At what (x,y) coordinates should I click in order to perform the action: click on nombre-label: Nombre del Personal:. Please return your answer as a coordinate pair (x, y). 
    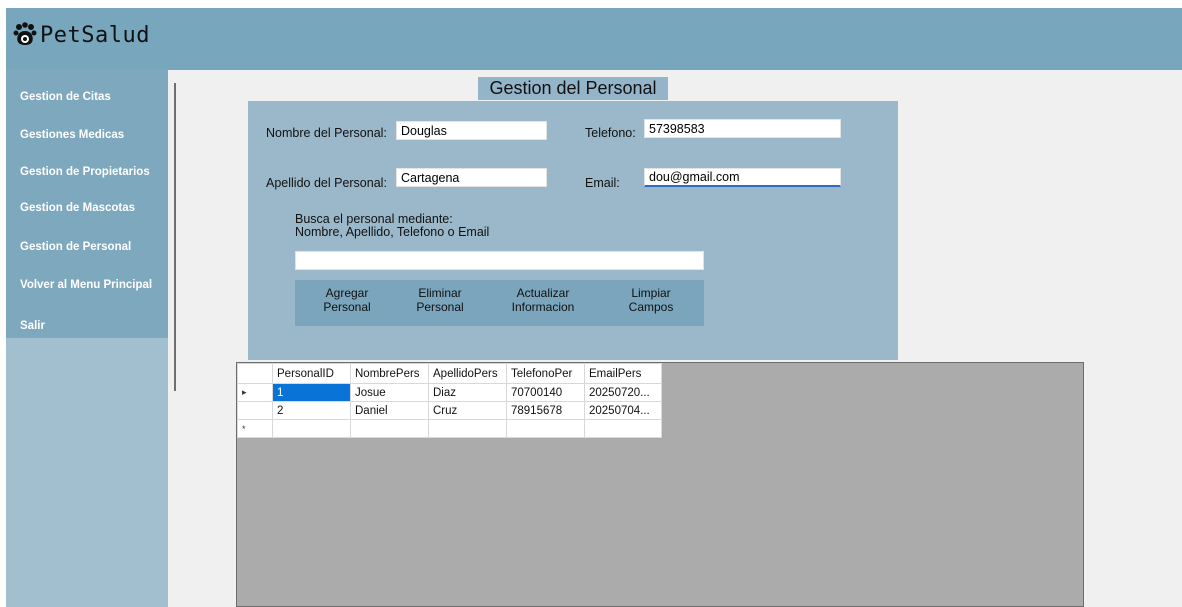
    Looking at the image, I should click on (326, 133).